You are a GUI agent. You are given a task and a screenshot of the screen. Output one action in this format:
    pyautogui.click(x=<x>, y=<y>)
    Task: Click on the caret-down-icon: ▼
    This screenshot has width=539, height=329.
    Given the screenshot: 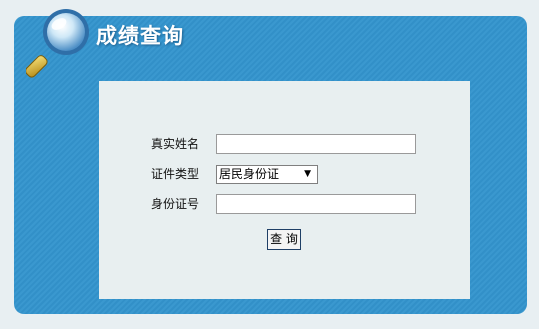 What is the action you would take?
    pyautogui.click(x=307, y=174)
    